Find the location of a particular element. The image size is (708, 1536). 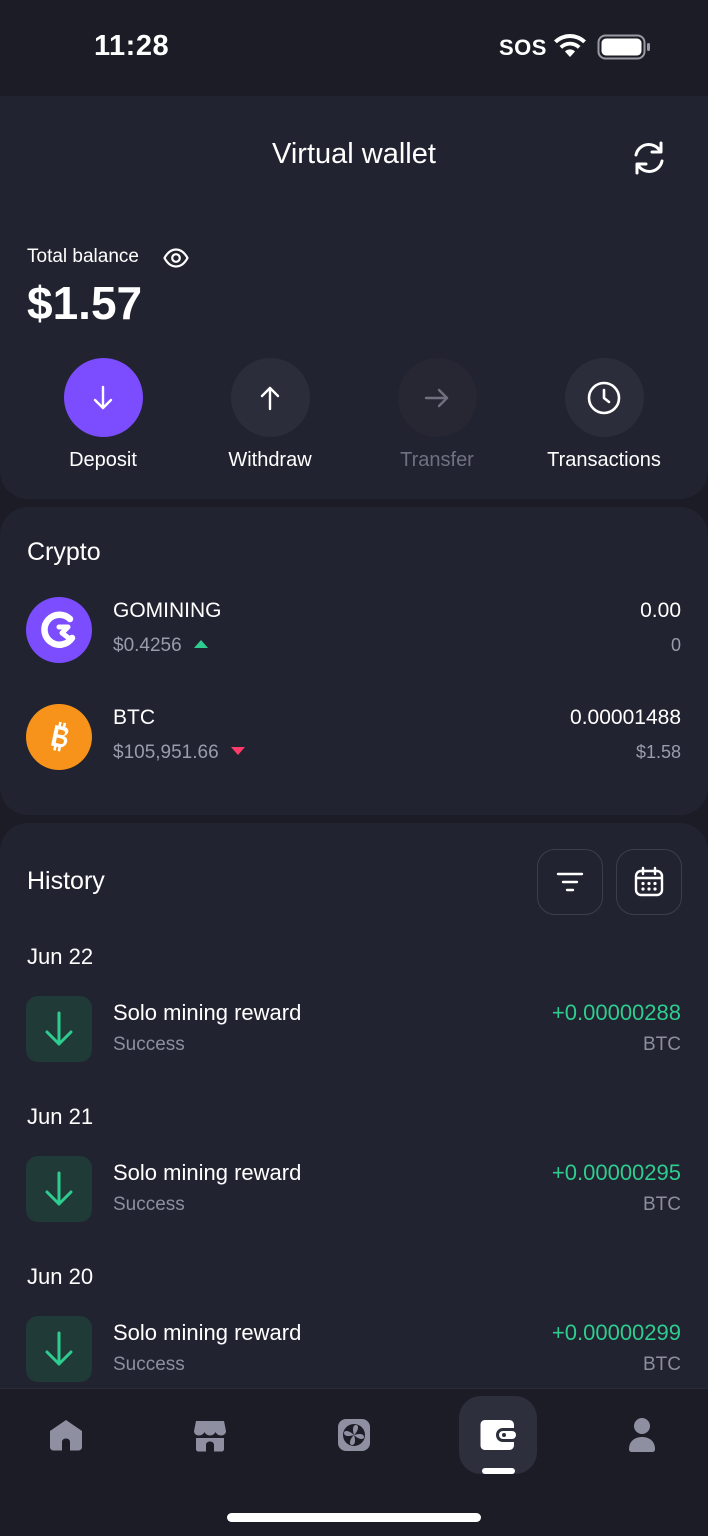

home-icon is located at coordinates (66, 1435).